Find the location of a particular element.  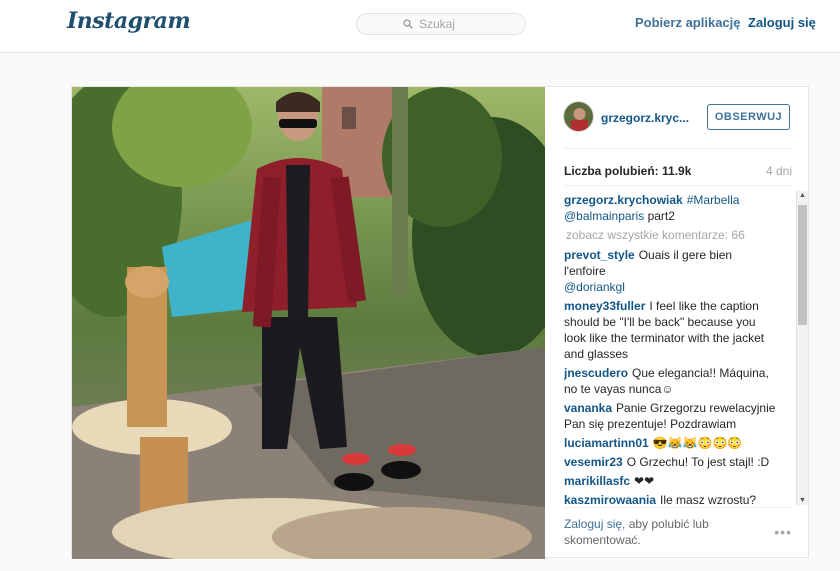

comment-row: luciamartinn01 😎😹😹😳😳😳 is located at coordinates (670, 443).